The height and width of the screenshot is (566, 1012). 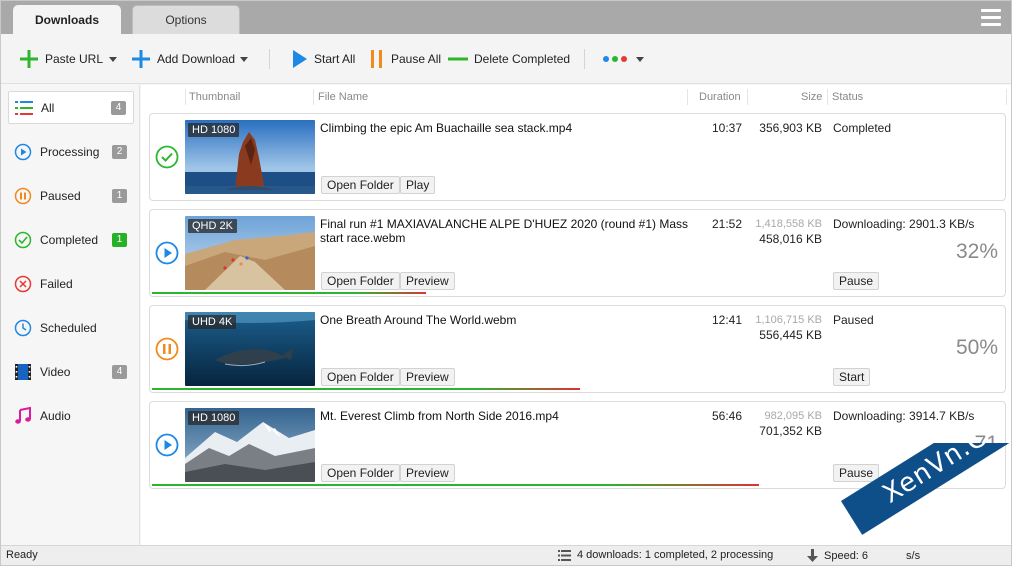 I want to click on paste-url-dropdown-icon, so click(x=113, y=59).